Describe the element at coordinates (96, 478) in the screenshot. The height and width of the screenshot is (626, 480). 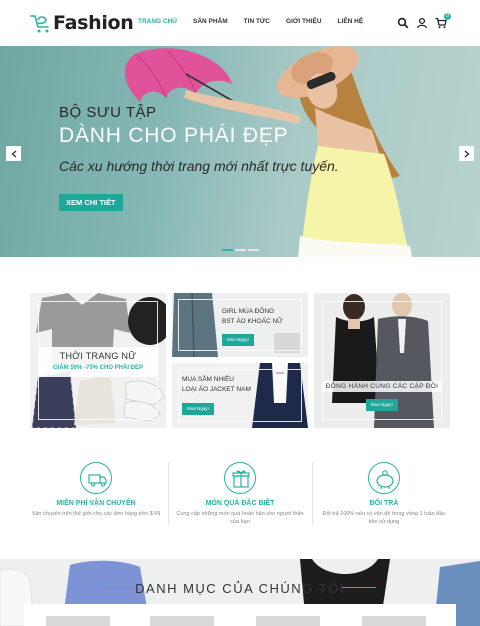
I see `truck-icon` at that location.